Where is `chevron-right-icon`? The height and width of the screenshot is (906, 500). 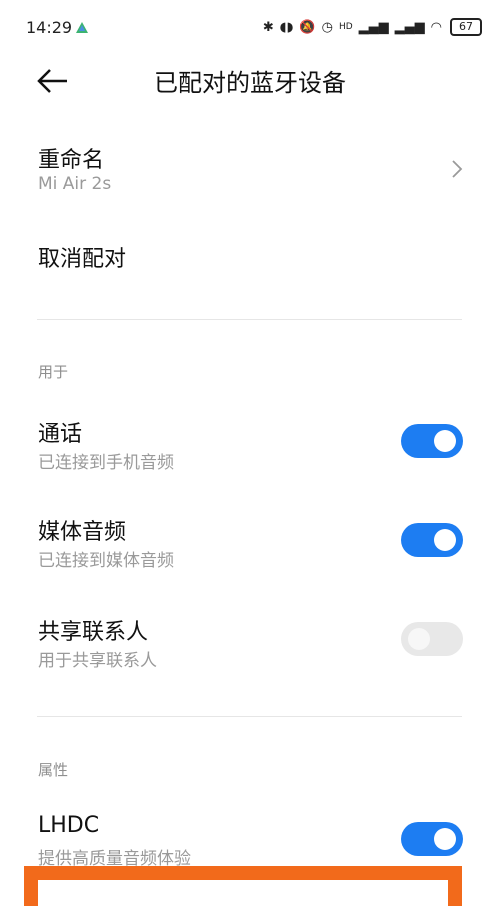
chevron-right-icon is located at coordinates (457, 169).